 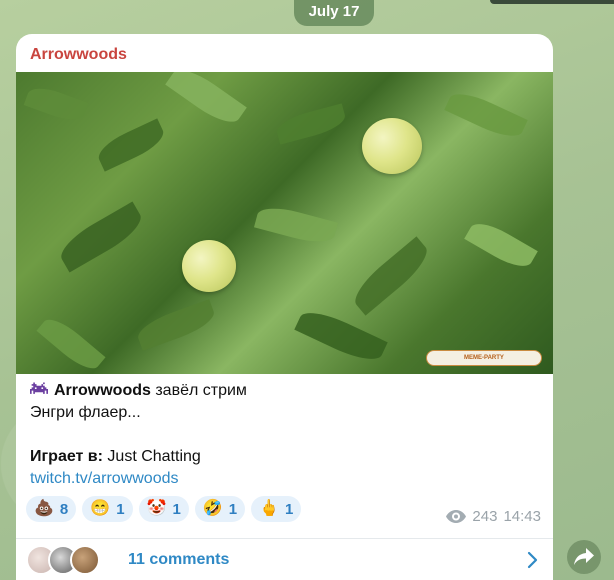 I want to click on commenter-avatars, so click(x=71, y=560).